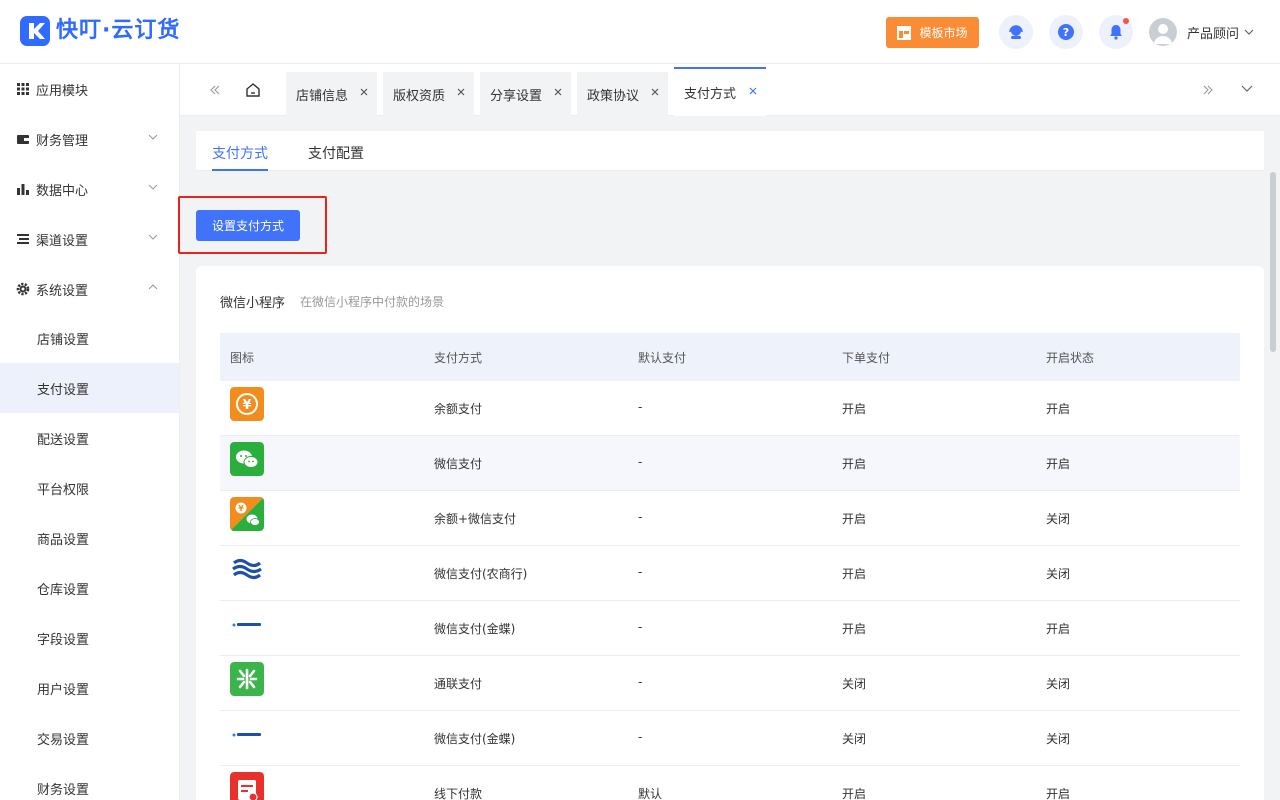 This screenshot has width=1280, height=800. I want to click on sidebar-item-app-modules: 应用模块, so click(89, 89).